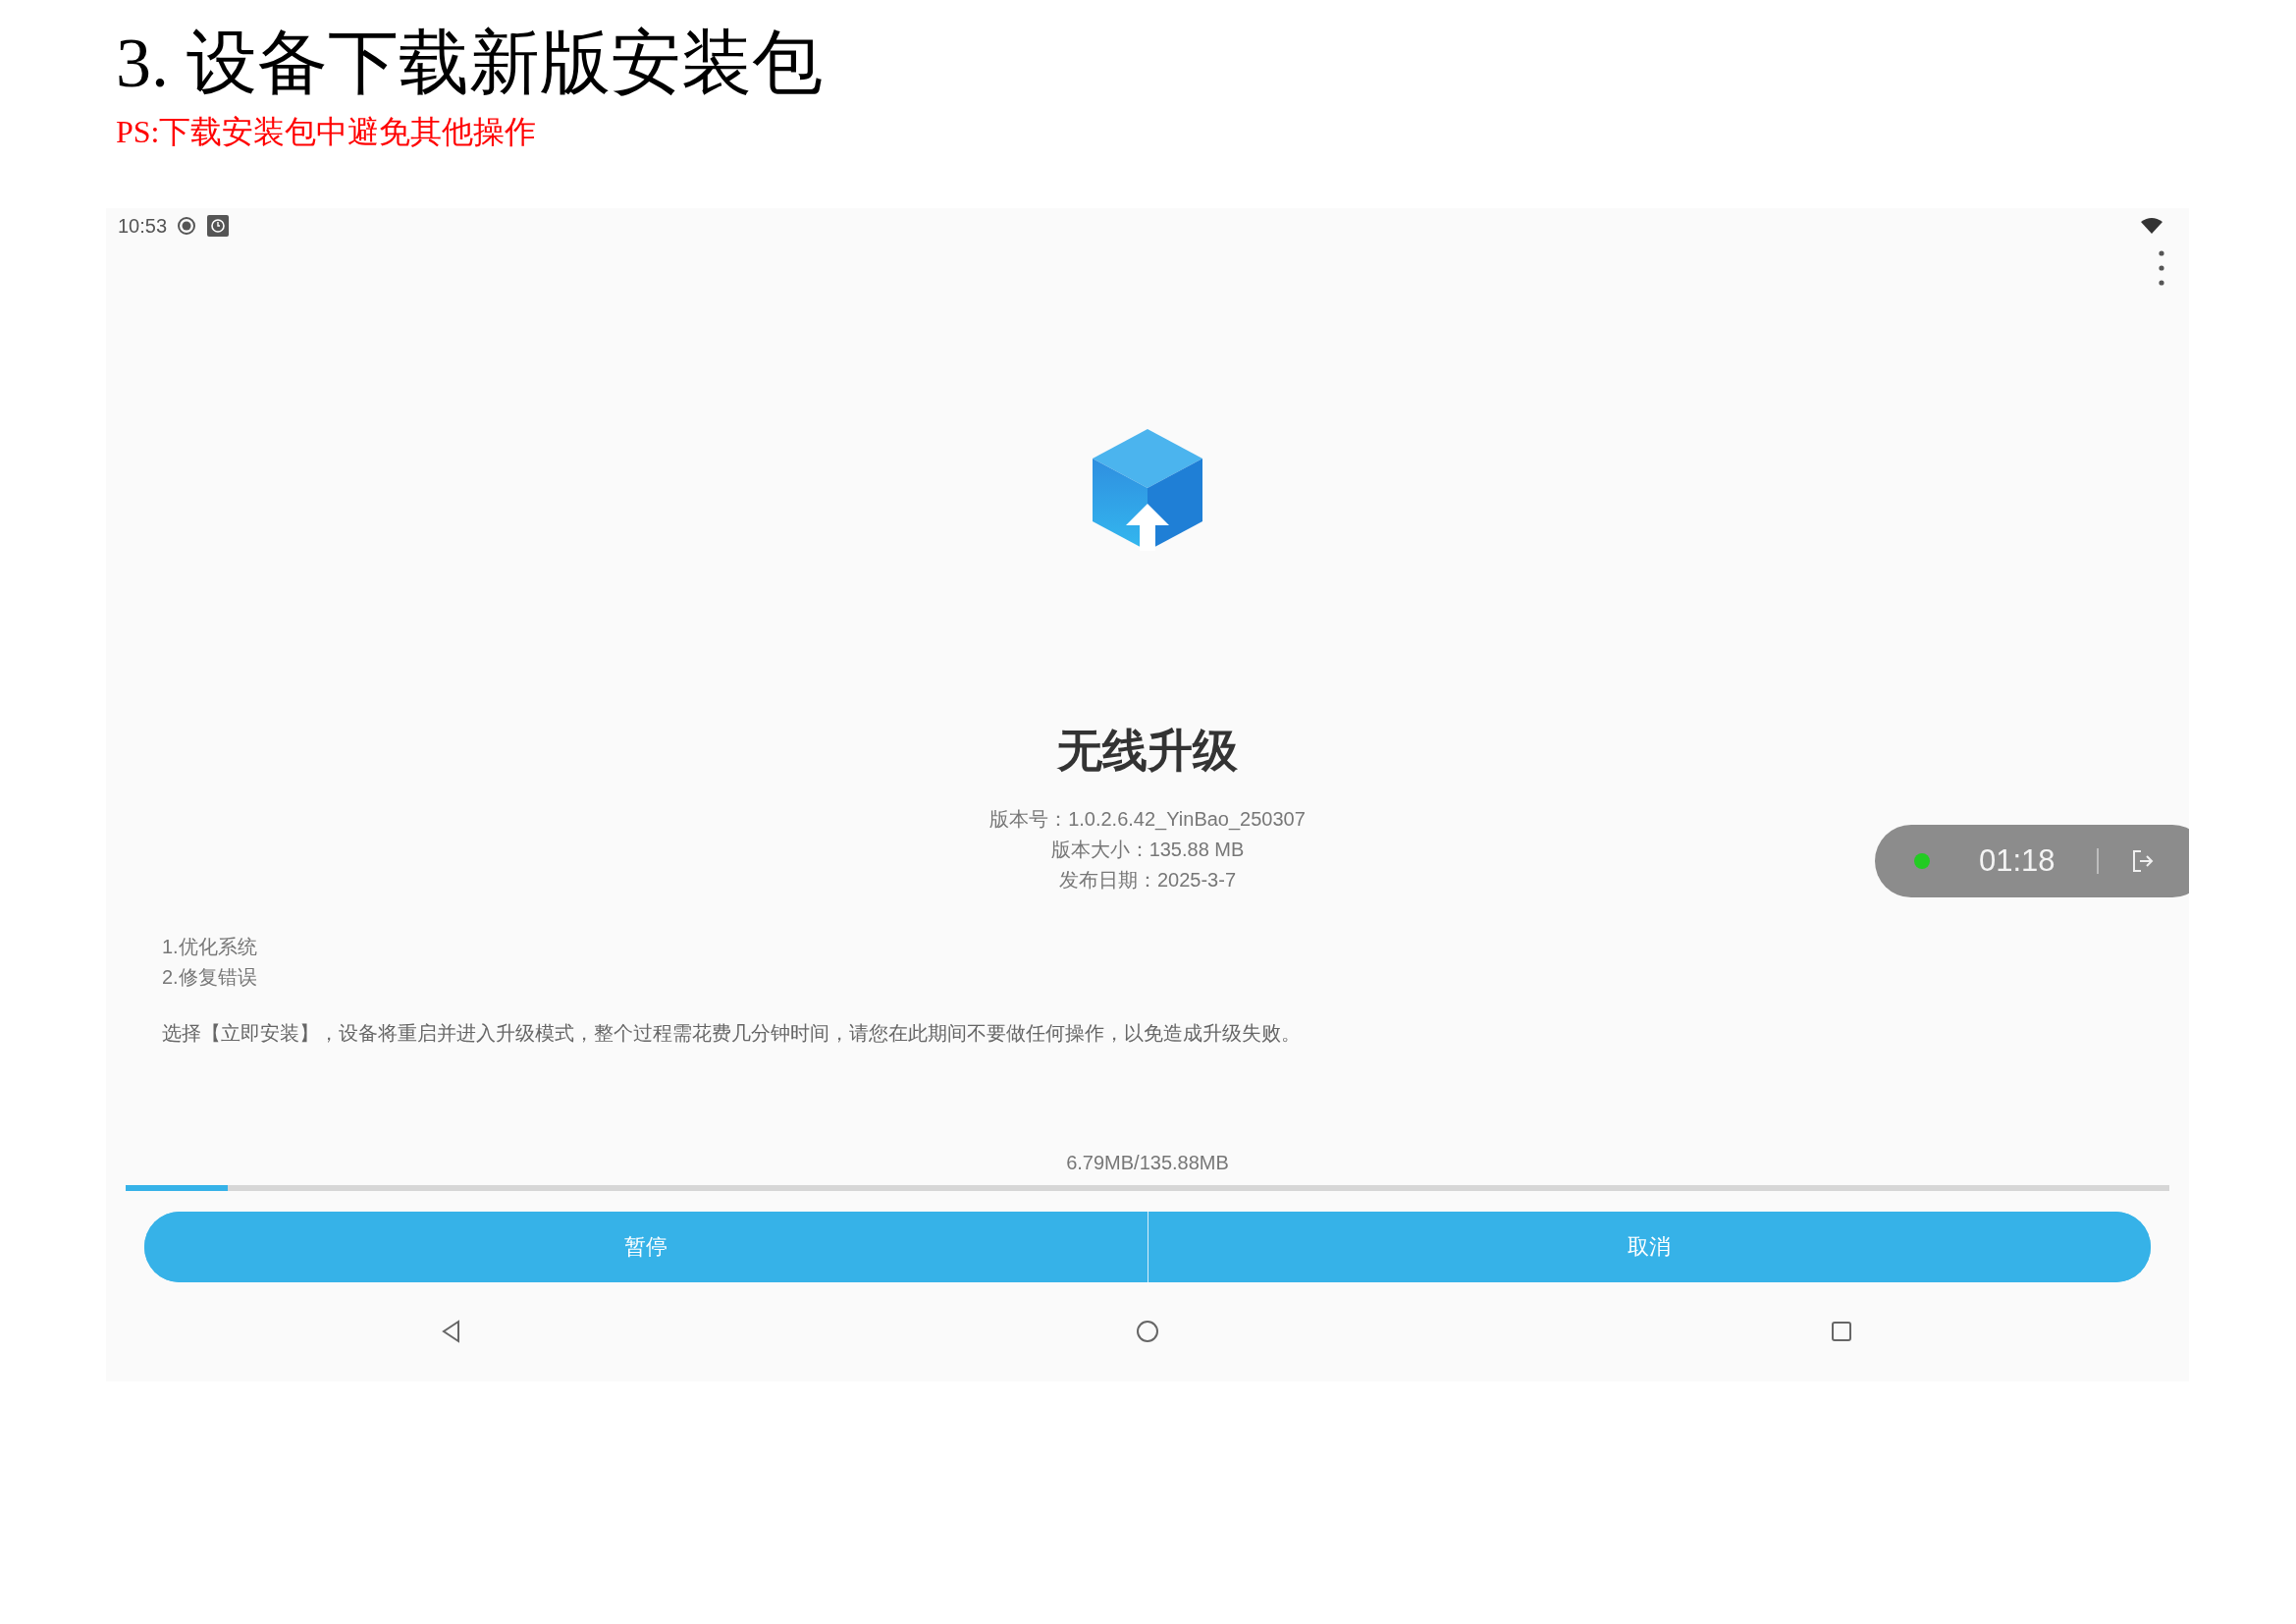 This screenshot has width=2296, height=1624. Describe the element at coordinates (2018, 861) in the screenshot. I see `recording-timer: 01:18` at that location.